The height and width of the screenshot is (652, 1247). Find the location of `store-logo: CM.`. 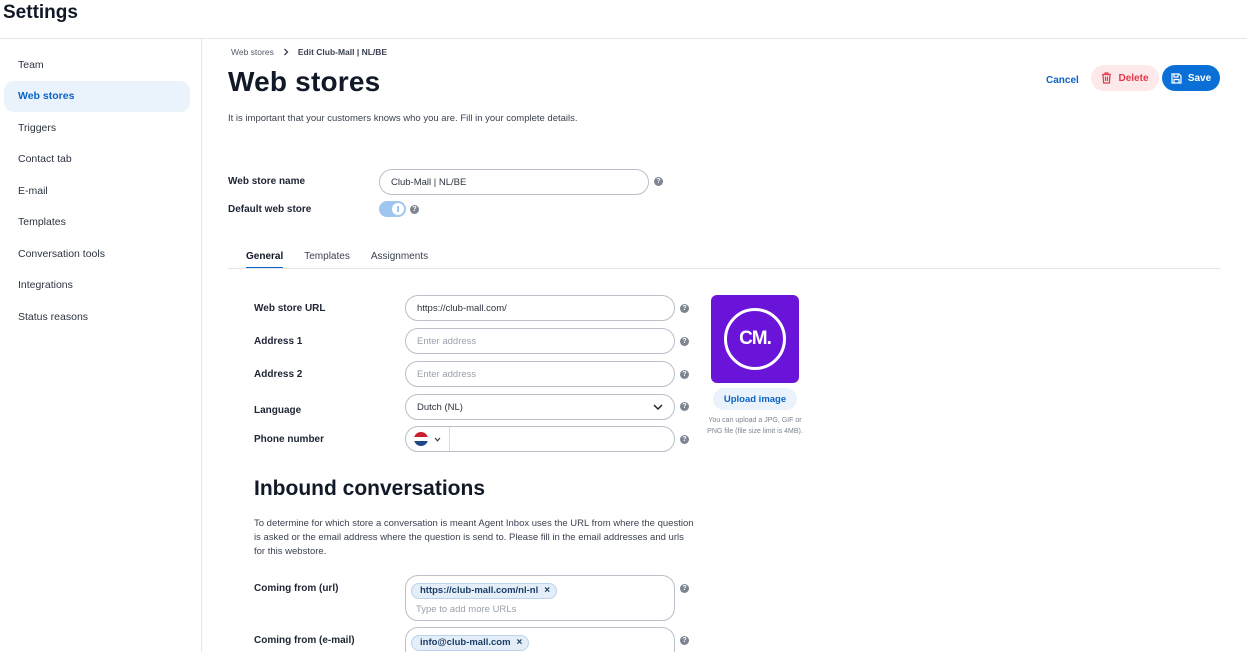

store-logo: CM. is located at coordinates (755, 339).